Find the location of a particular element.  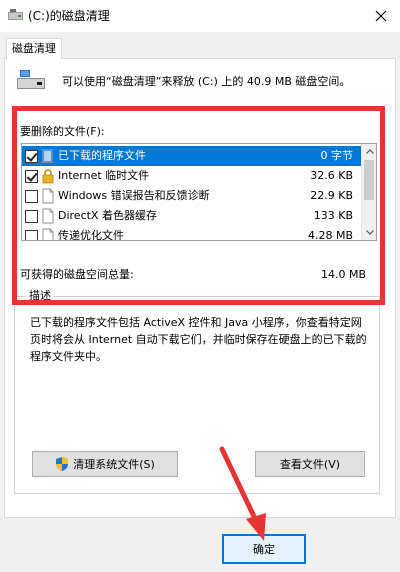

item-size: 22.9 KB is located at coordinates (331, 195).